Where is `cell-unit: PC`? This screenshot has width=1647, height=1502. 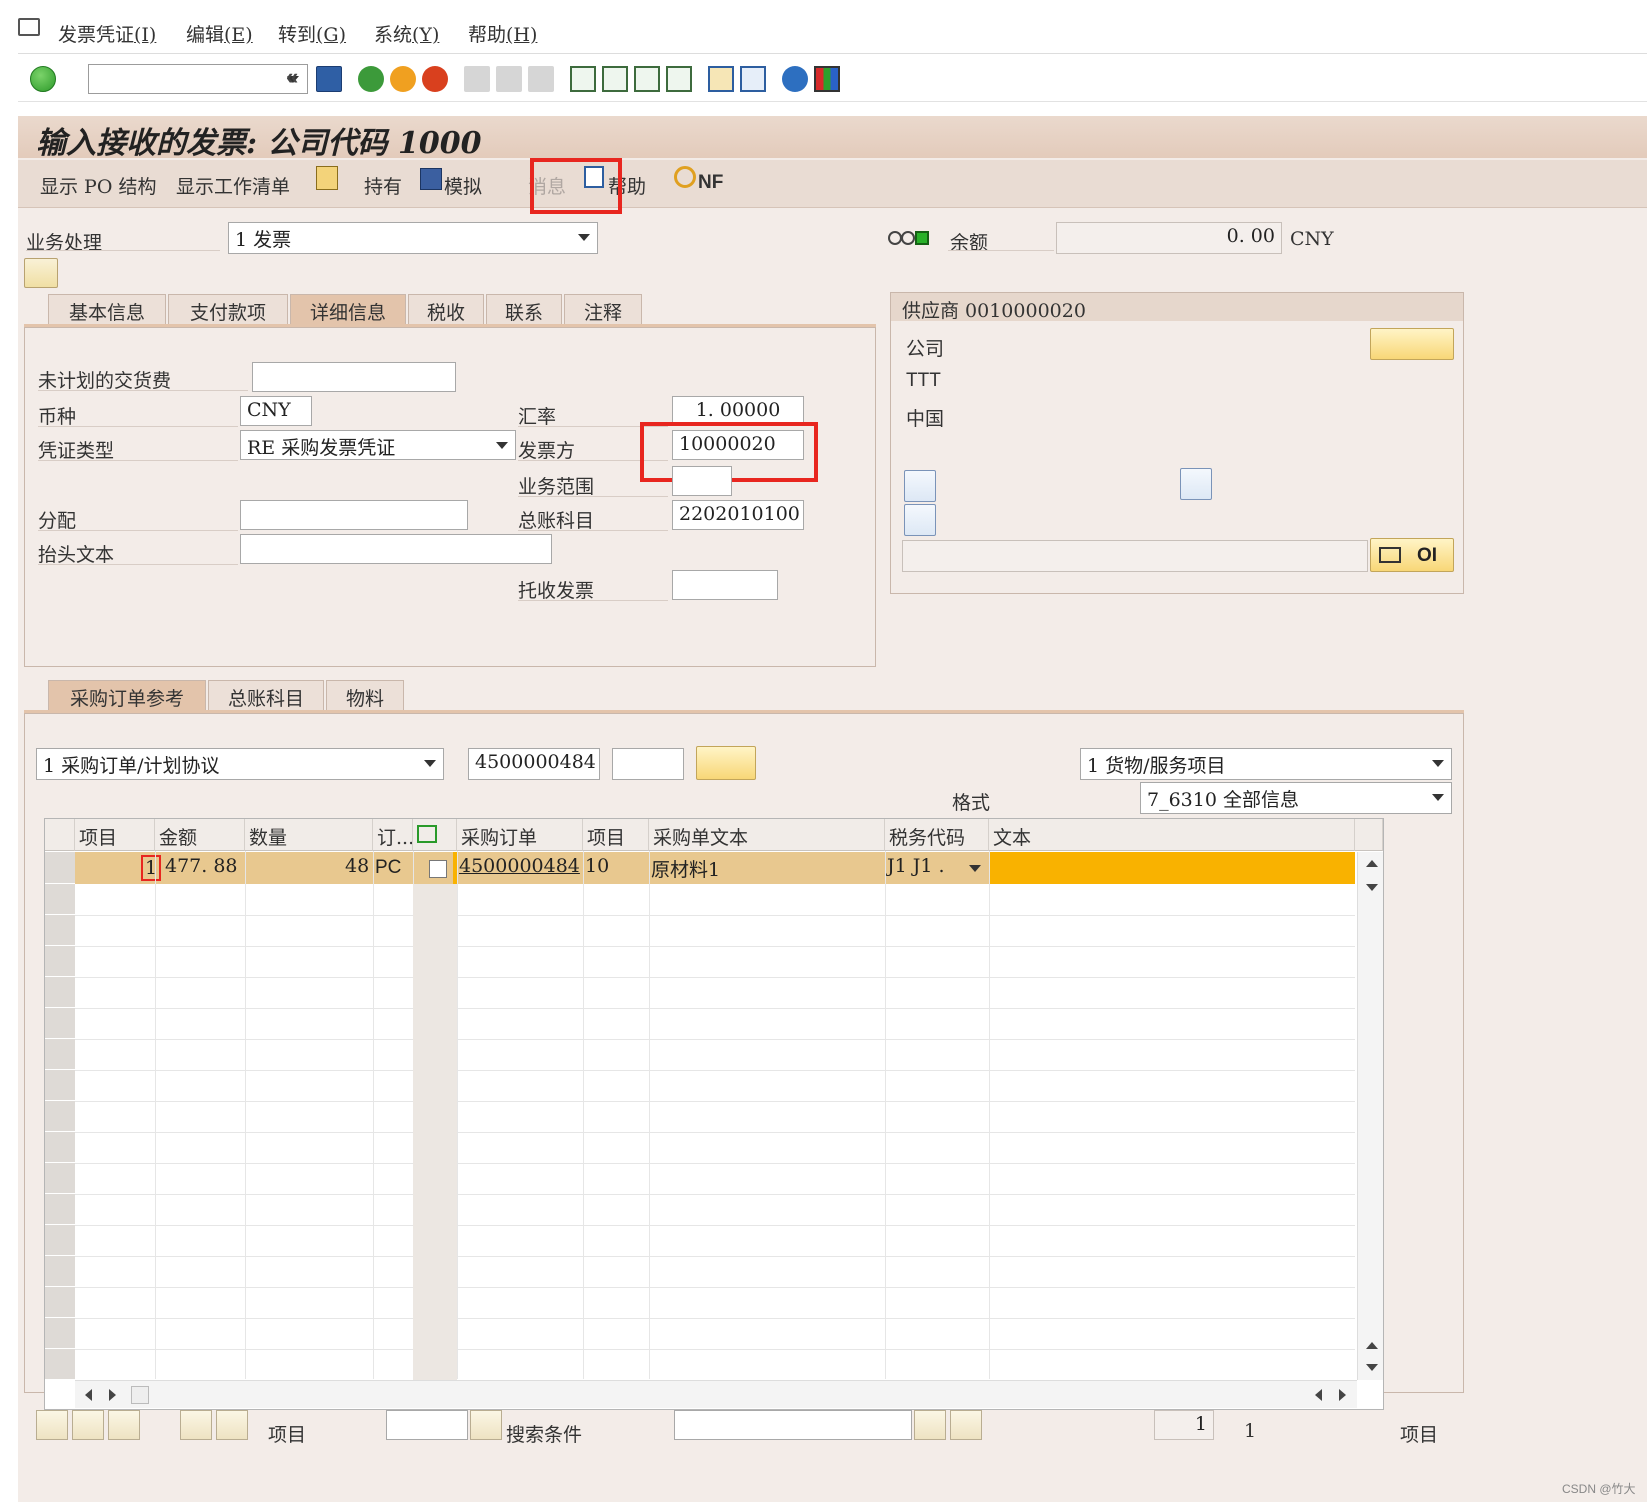 cell-unit: PC is located at coordinates (388, 868).